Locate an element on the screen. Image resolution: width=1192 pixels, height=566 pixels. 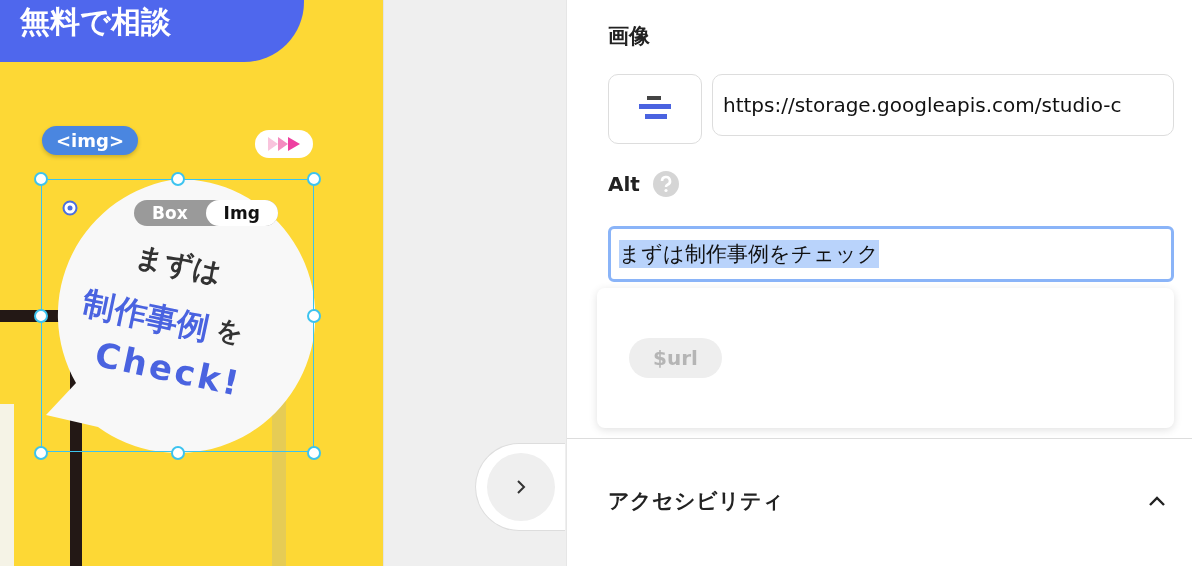
image-thumbnail is located at coordinates (655, 109).